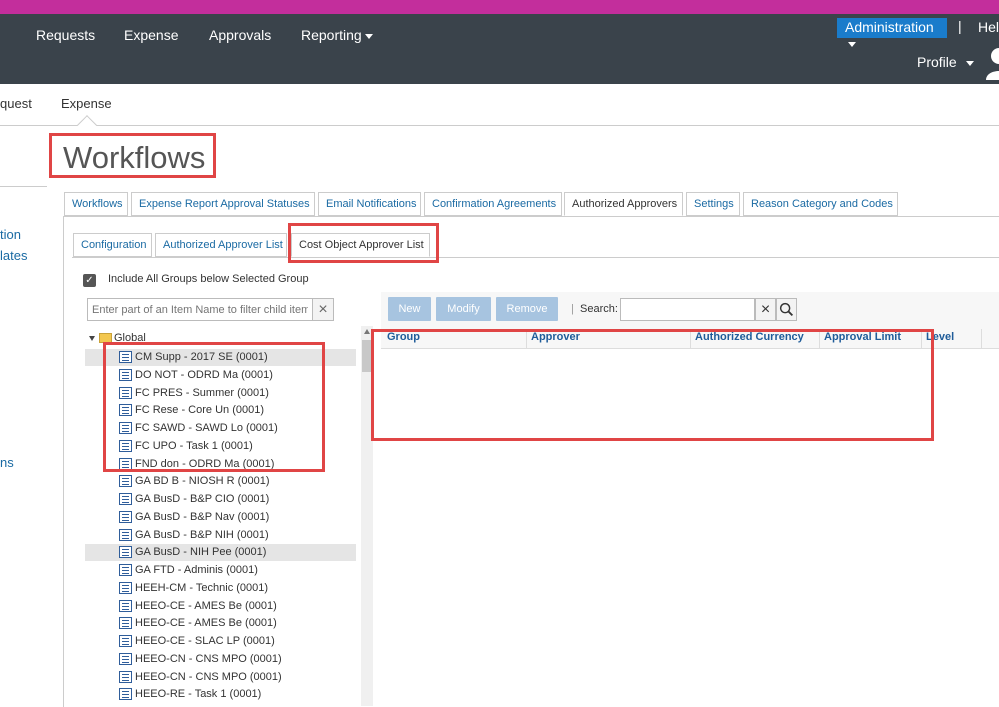  What do you see at coordinates (687, 309) in the screenshot?
I see `search-input` at bounding box center [687, 309].